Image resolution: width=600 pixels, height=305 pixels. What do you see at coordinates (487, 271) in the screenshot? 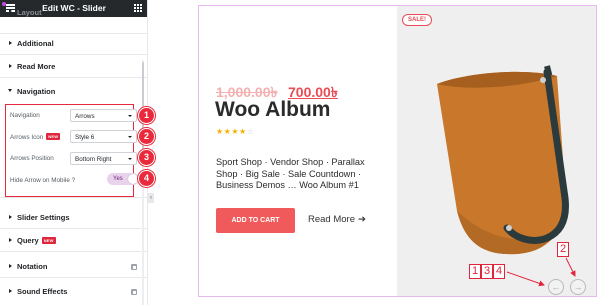
I see `annotation-marker-3: 3` at bounding box center [487, 271].